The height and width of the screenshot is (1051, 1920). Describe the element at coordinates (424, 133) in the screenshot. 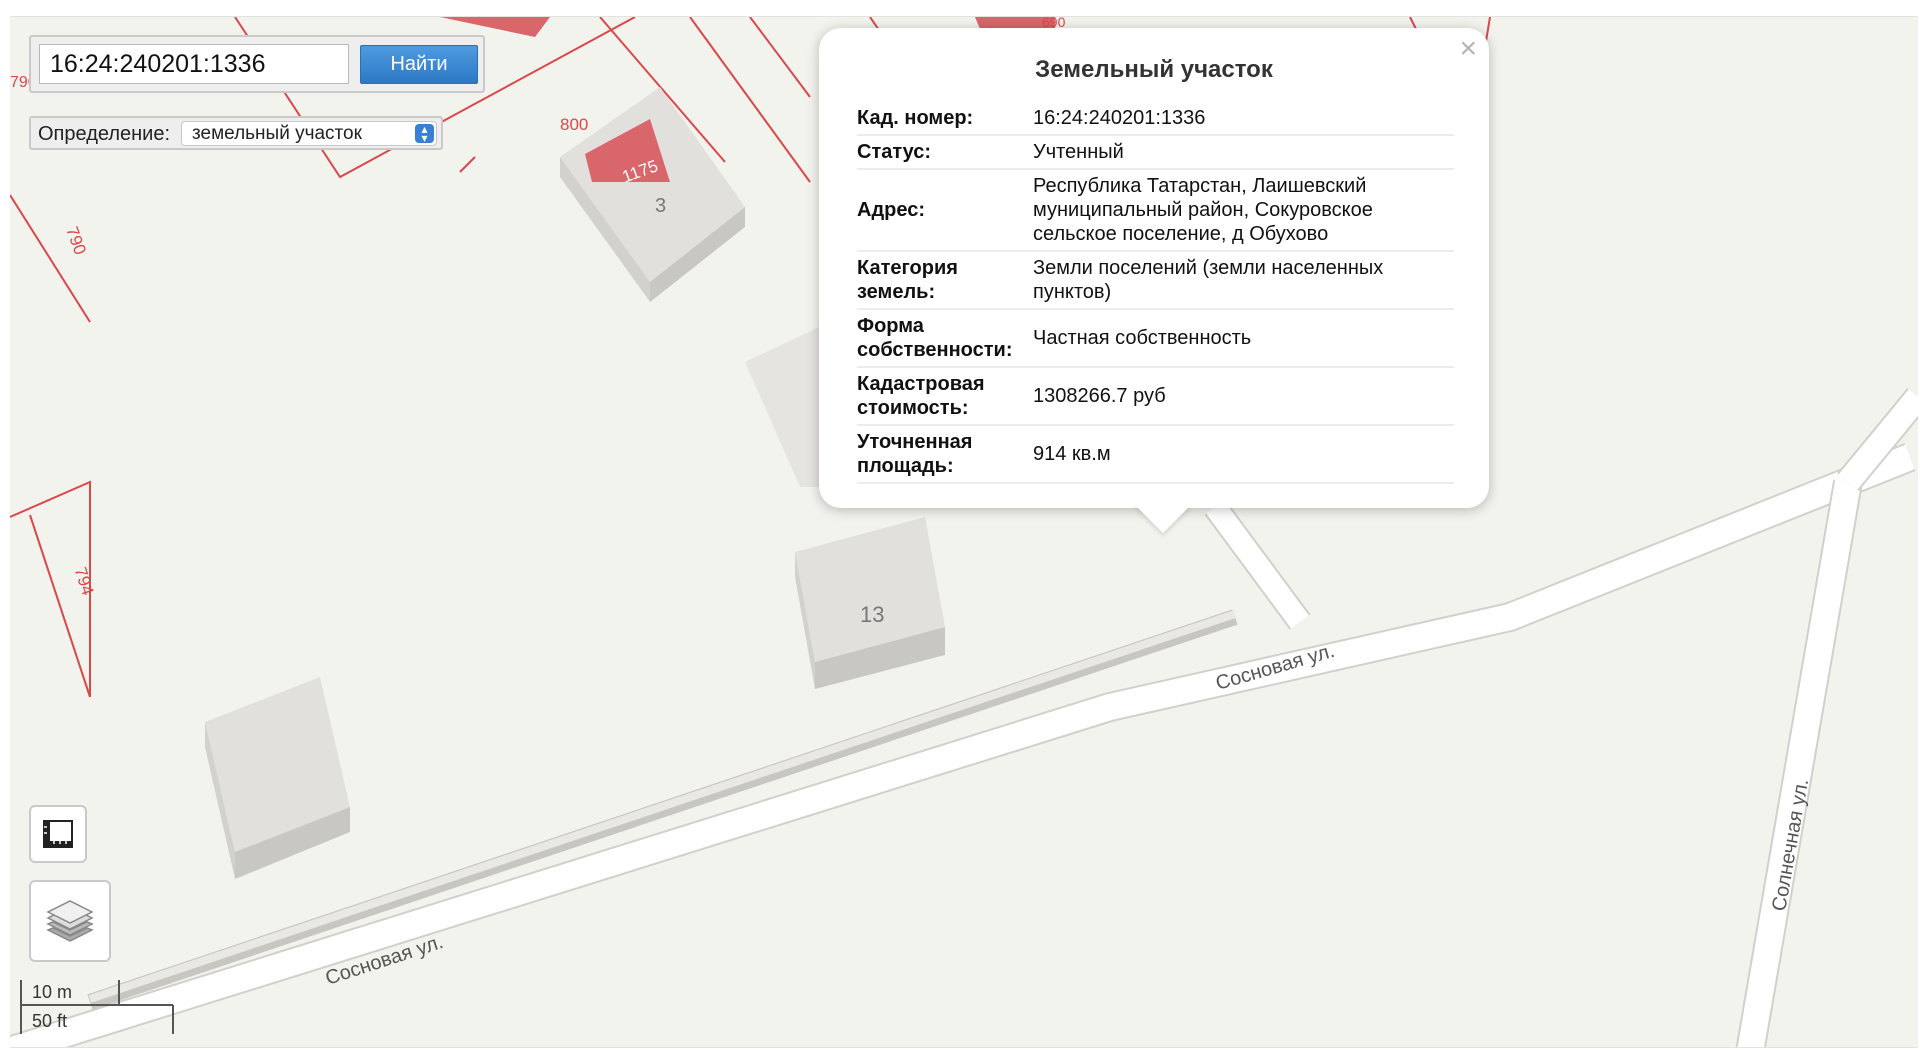

I see `select-arrows-icon: ▴ ▾` at that location.